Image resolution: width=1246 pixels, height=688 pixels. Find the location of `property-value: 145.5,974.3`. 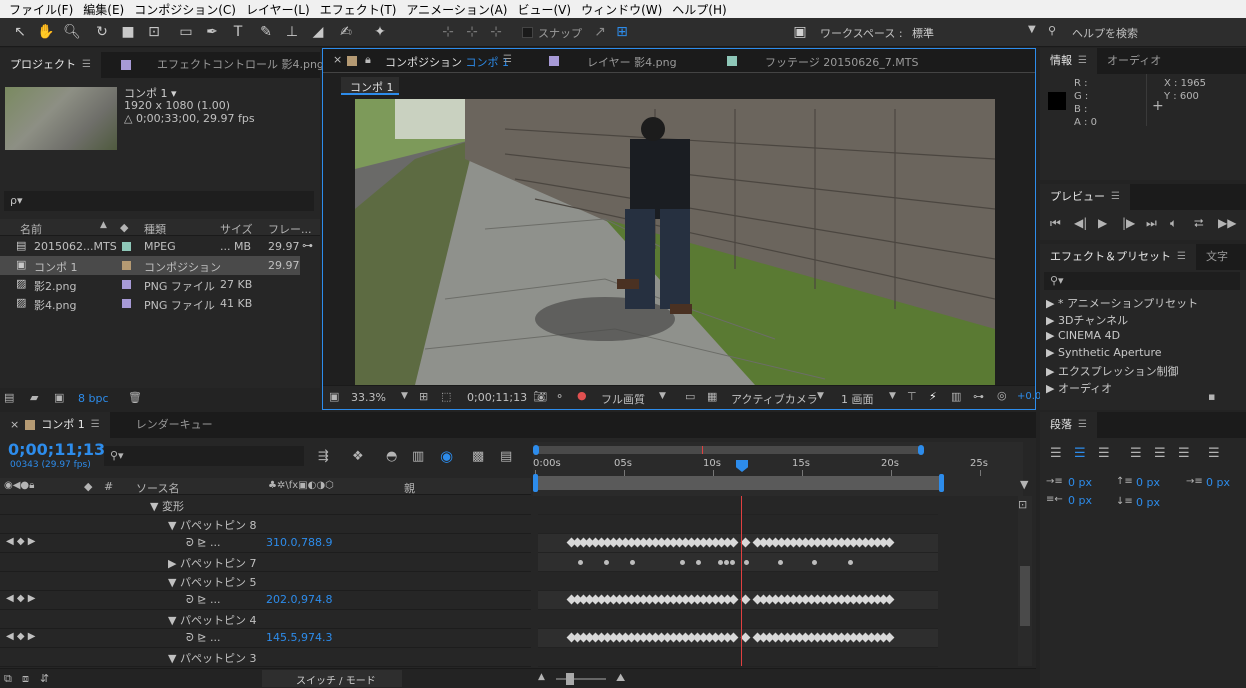

property-value: 145.5,974.3 is located at coordinates (299, 637).